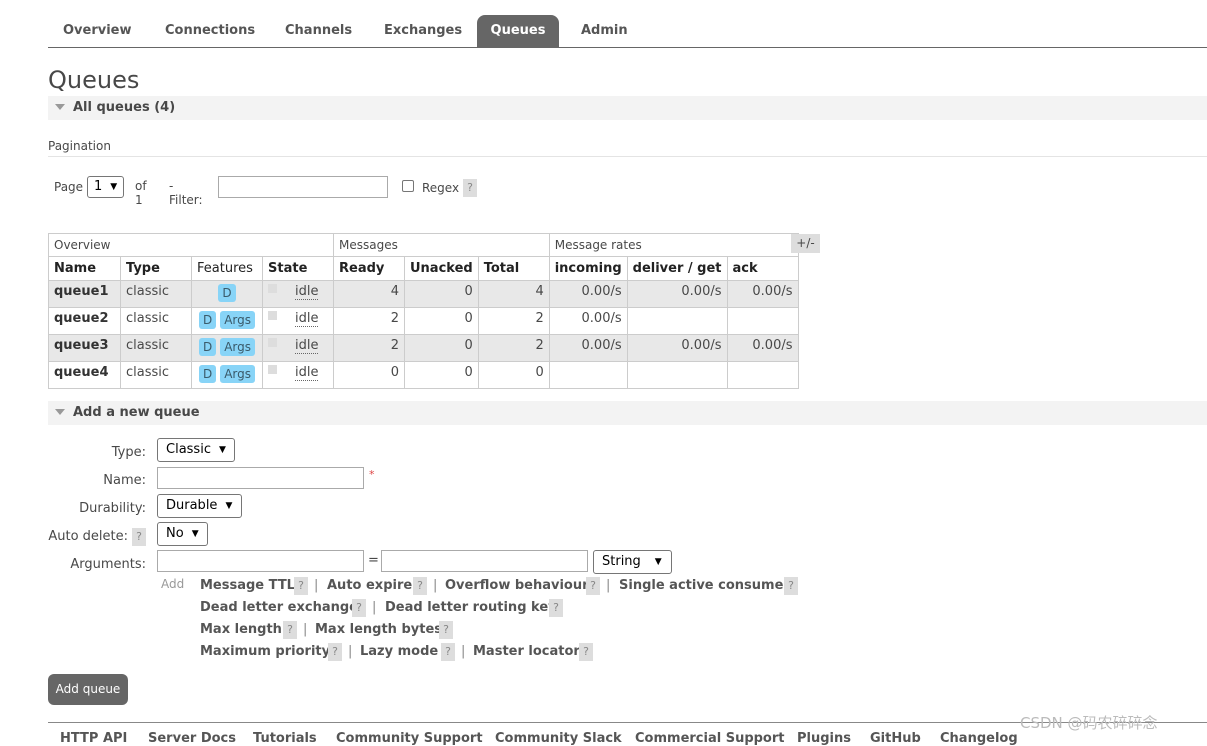 This screenshot has height=746, width=1207. I want to click on auto-delete-help-icon: ?, so click(139, 537).